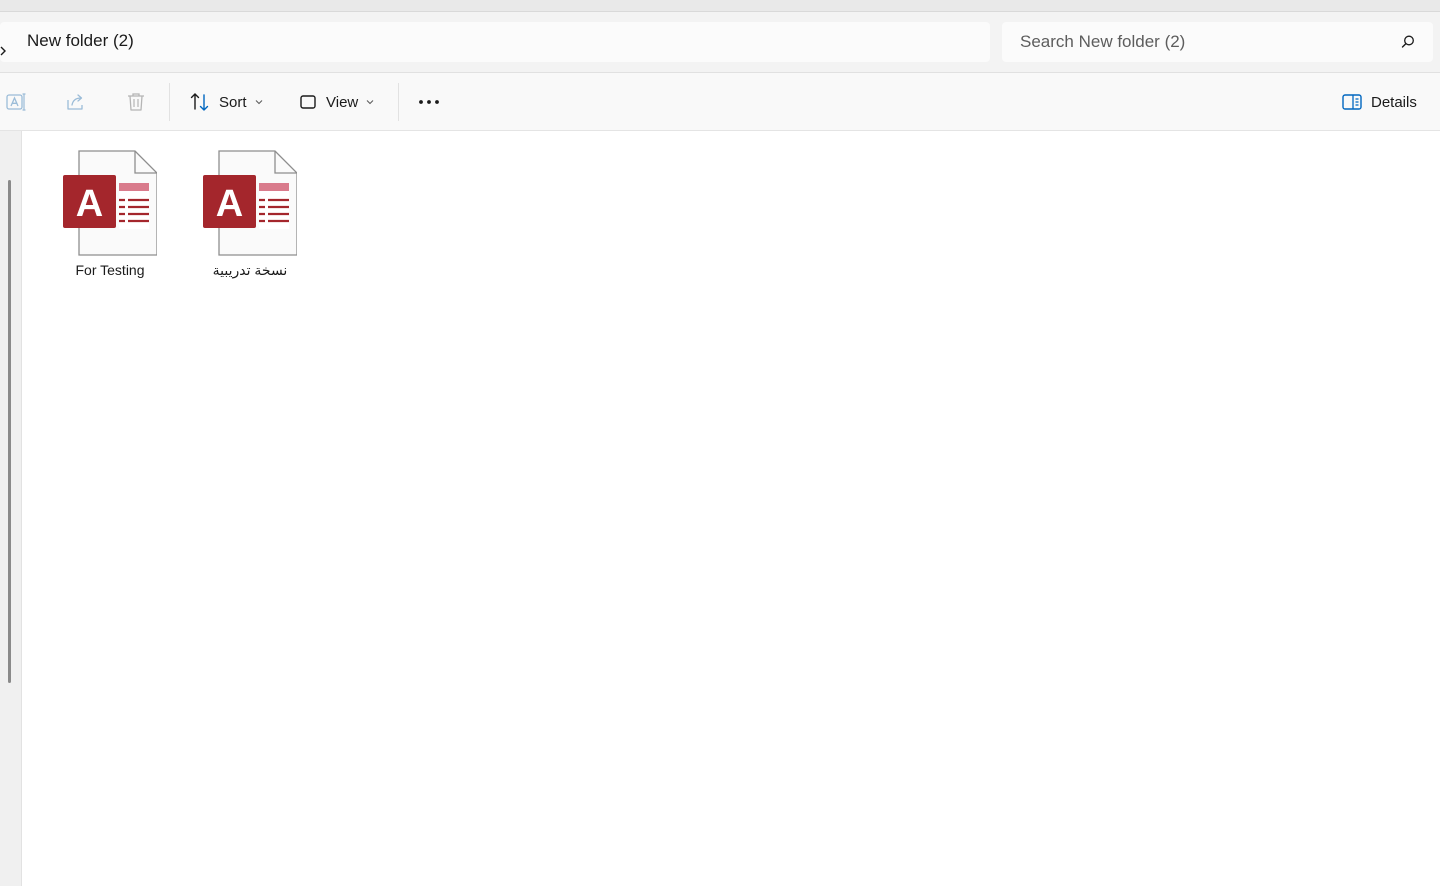 Image resolution: width=1440 pixels, height=886 pixels. What do you see at coordinates (199, 102) in the screenshot?
I see `sort-icon` at bounding box center [199, 102].